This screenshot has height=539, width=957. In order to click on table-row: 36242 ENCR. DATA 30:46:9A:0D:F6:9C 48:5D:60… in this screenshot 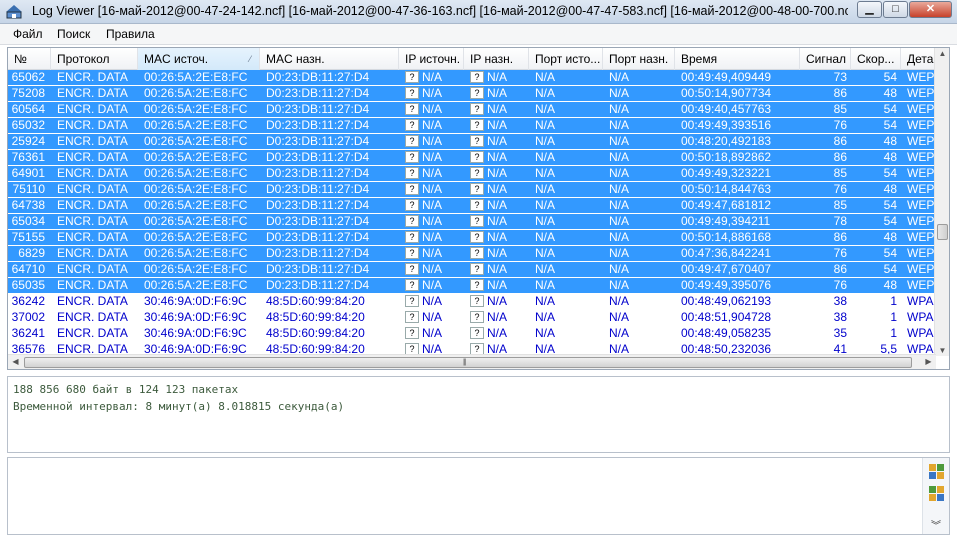, I will do `click(472, 302)`.